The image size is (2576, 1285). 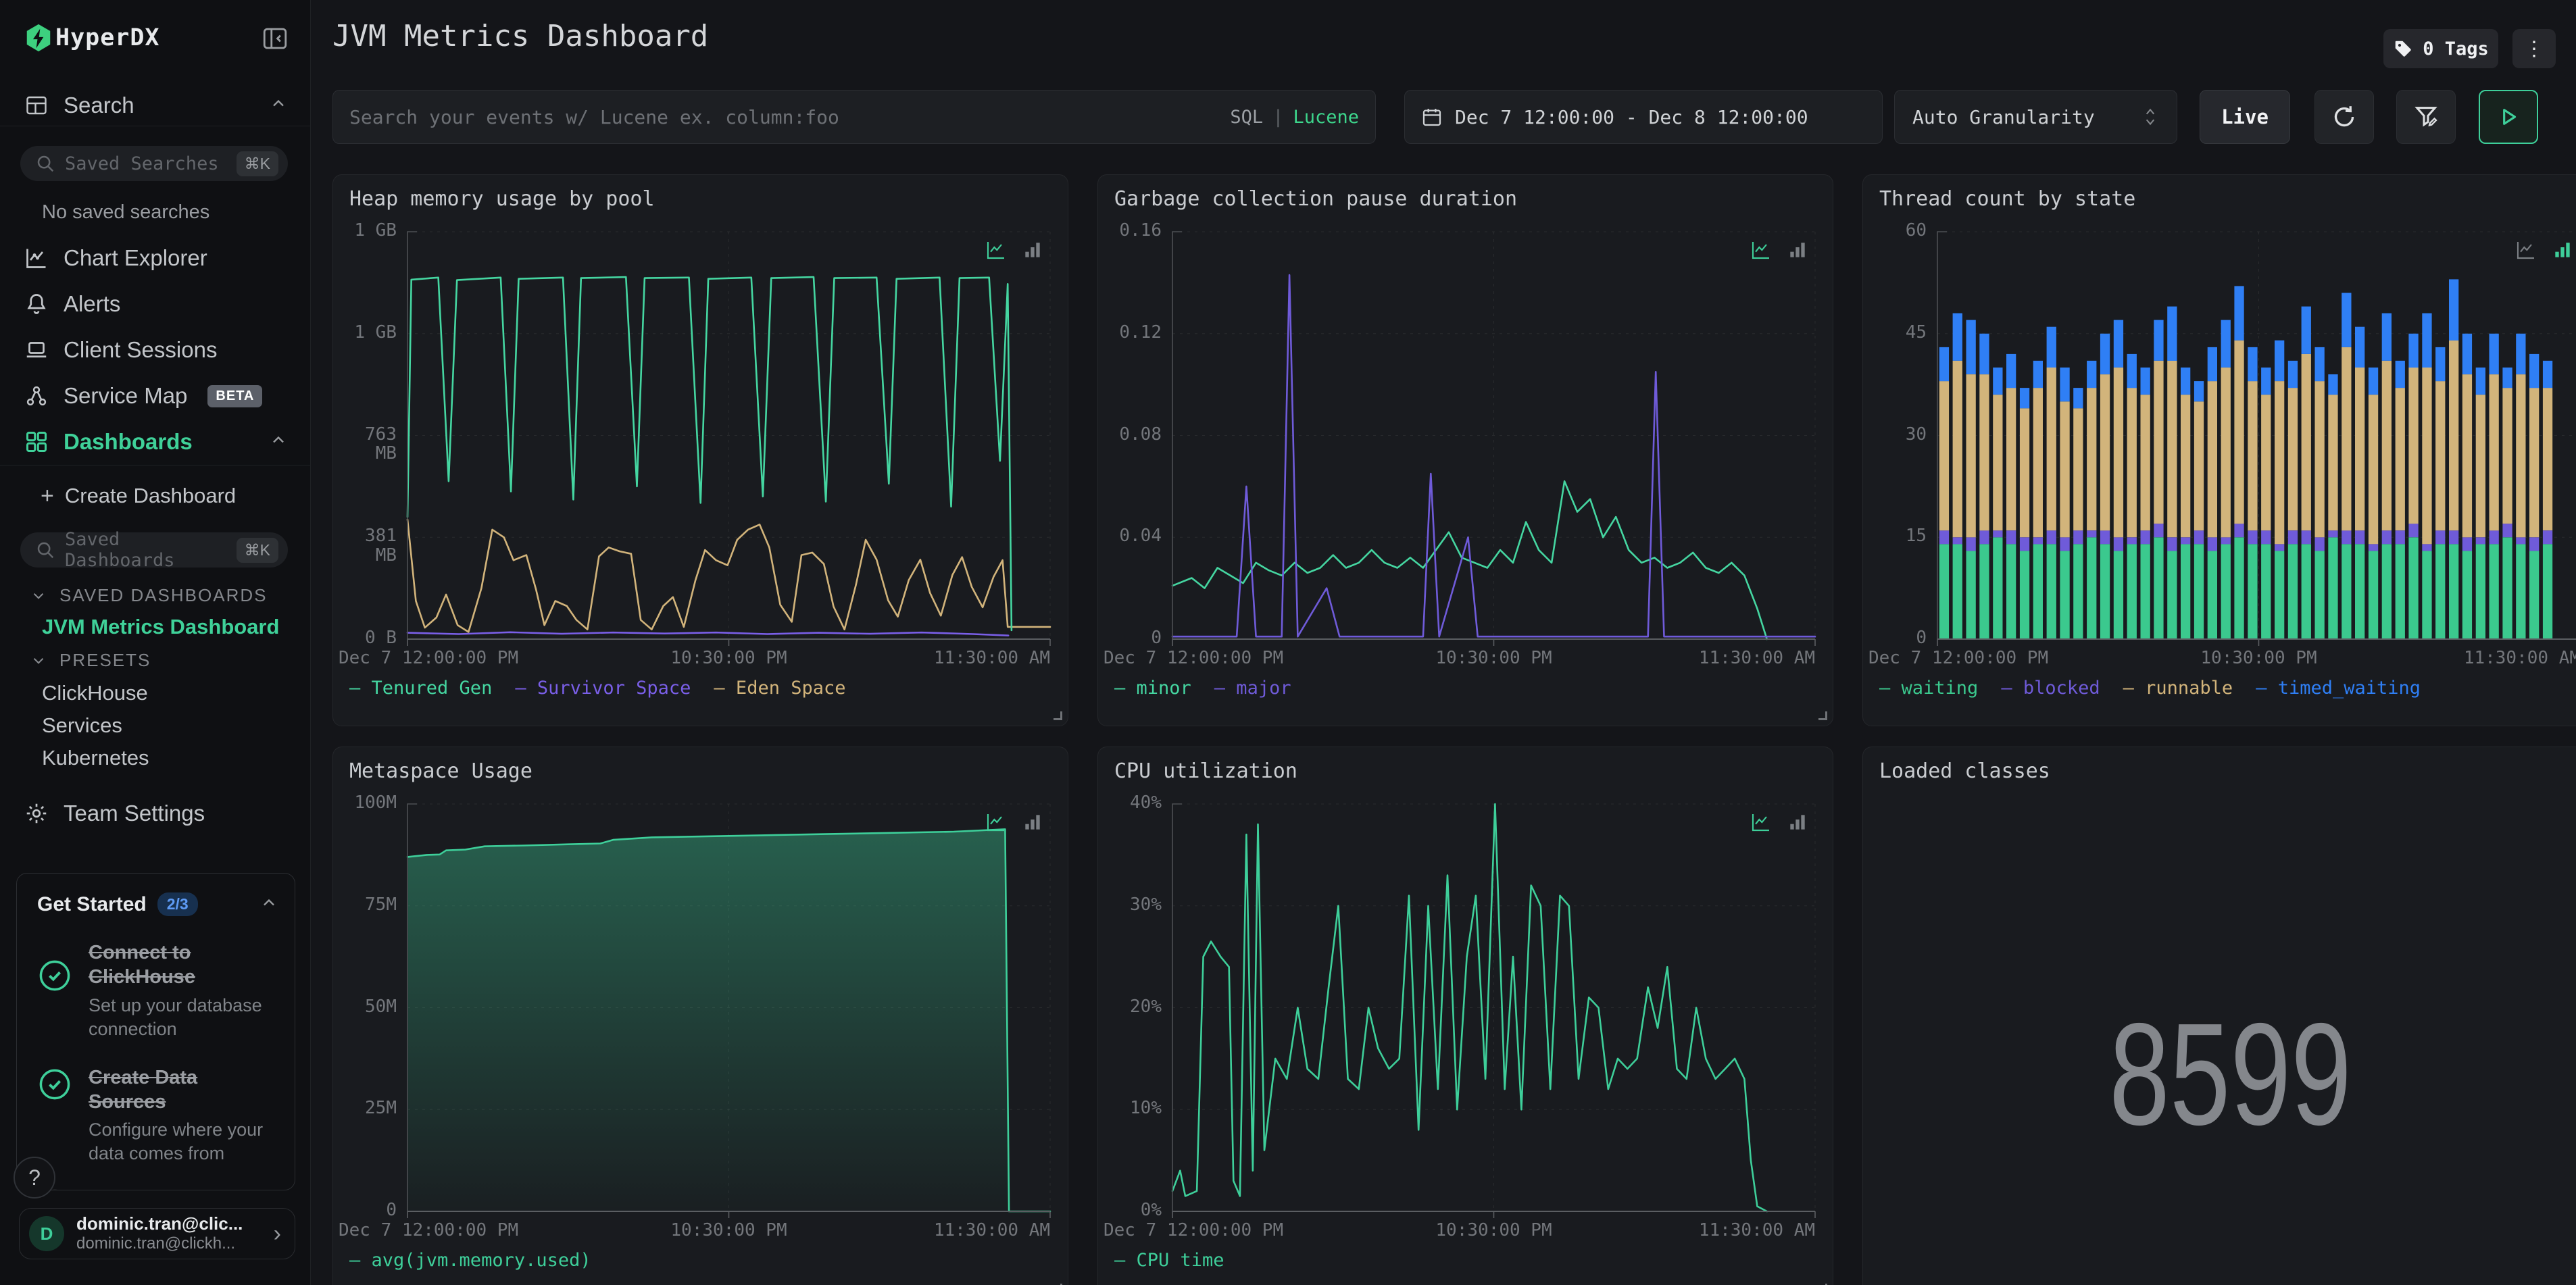 What do you see at coordinates (82, 726) in the screenshot?
I see `sidebar-item-services: Services` at bounding box center [82, 726].